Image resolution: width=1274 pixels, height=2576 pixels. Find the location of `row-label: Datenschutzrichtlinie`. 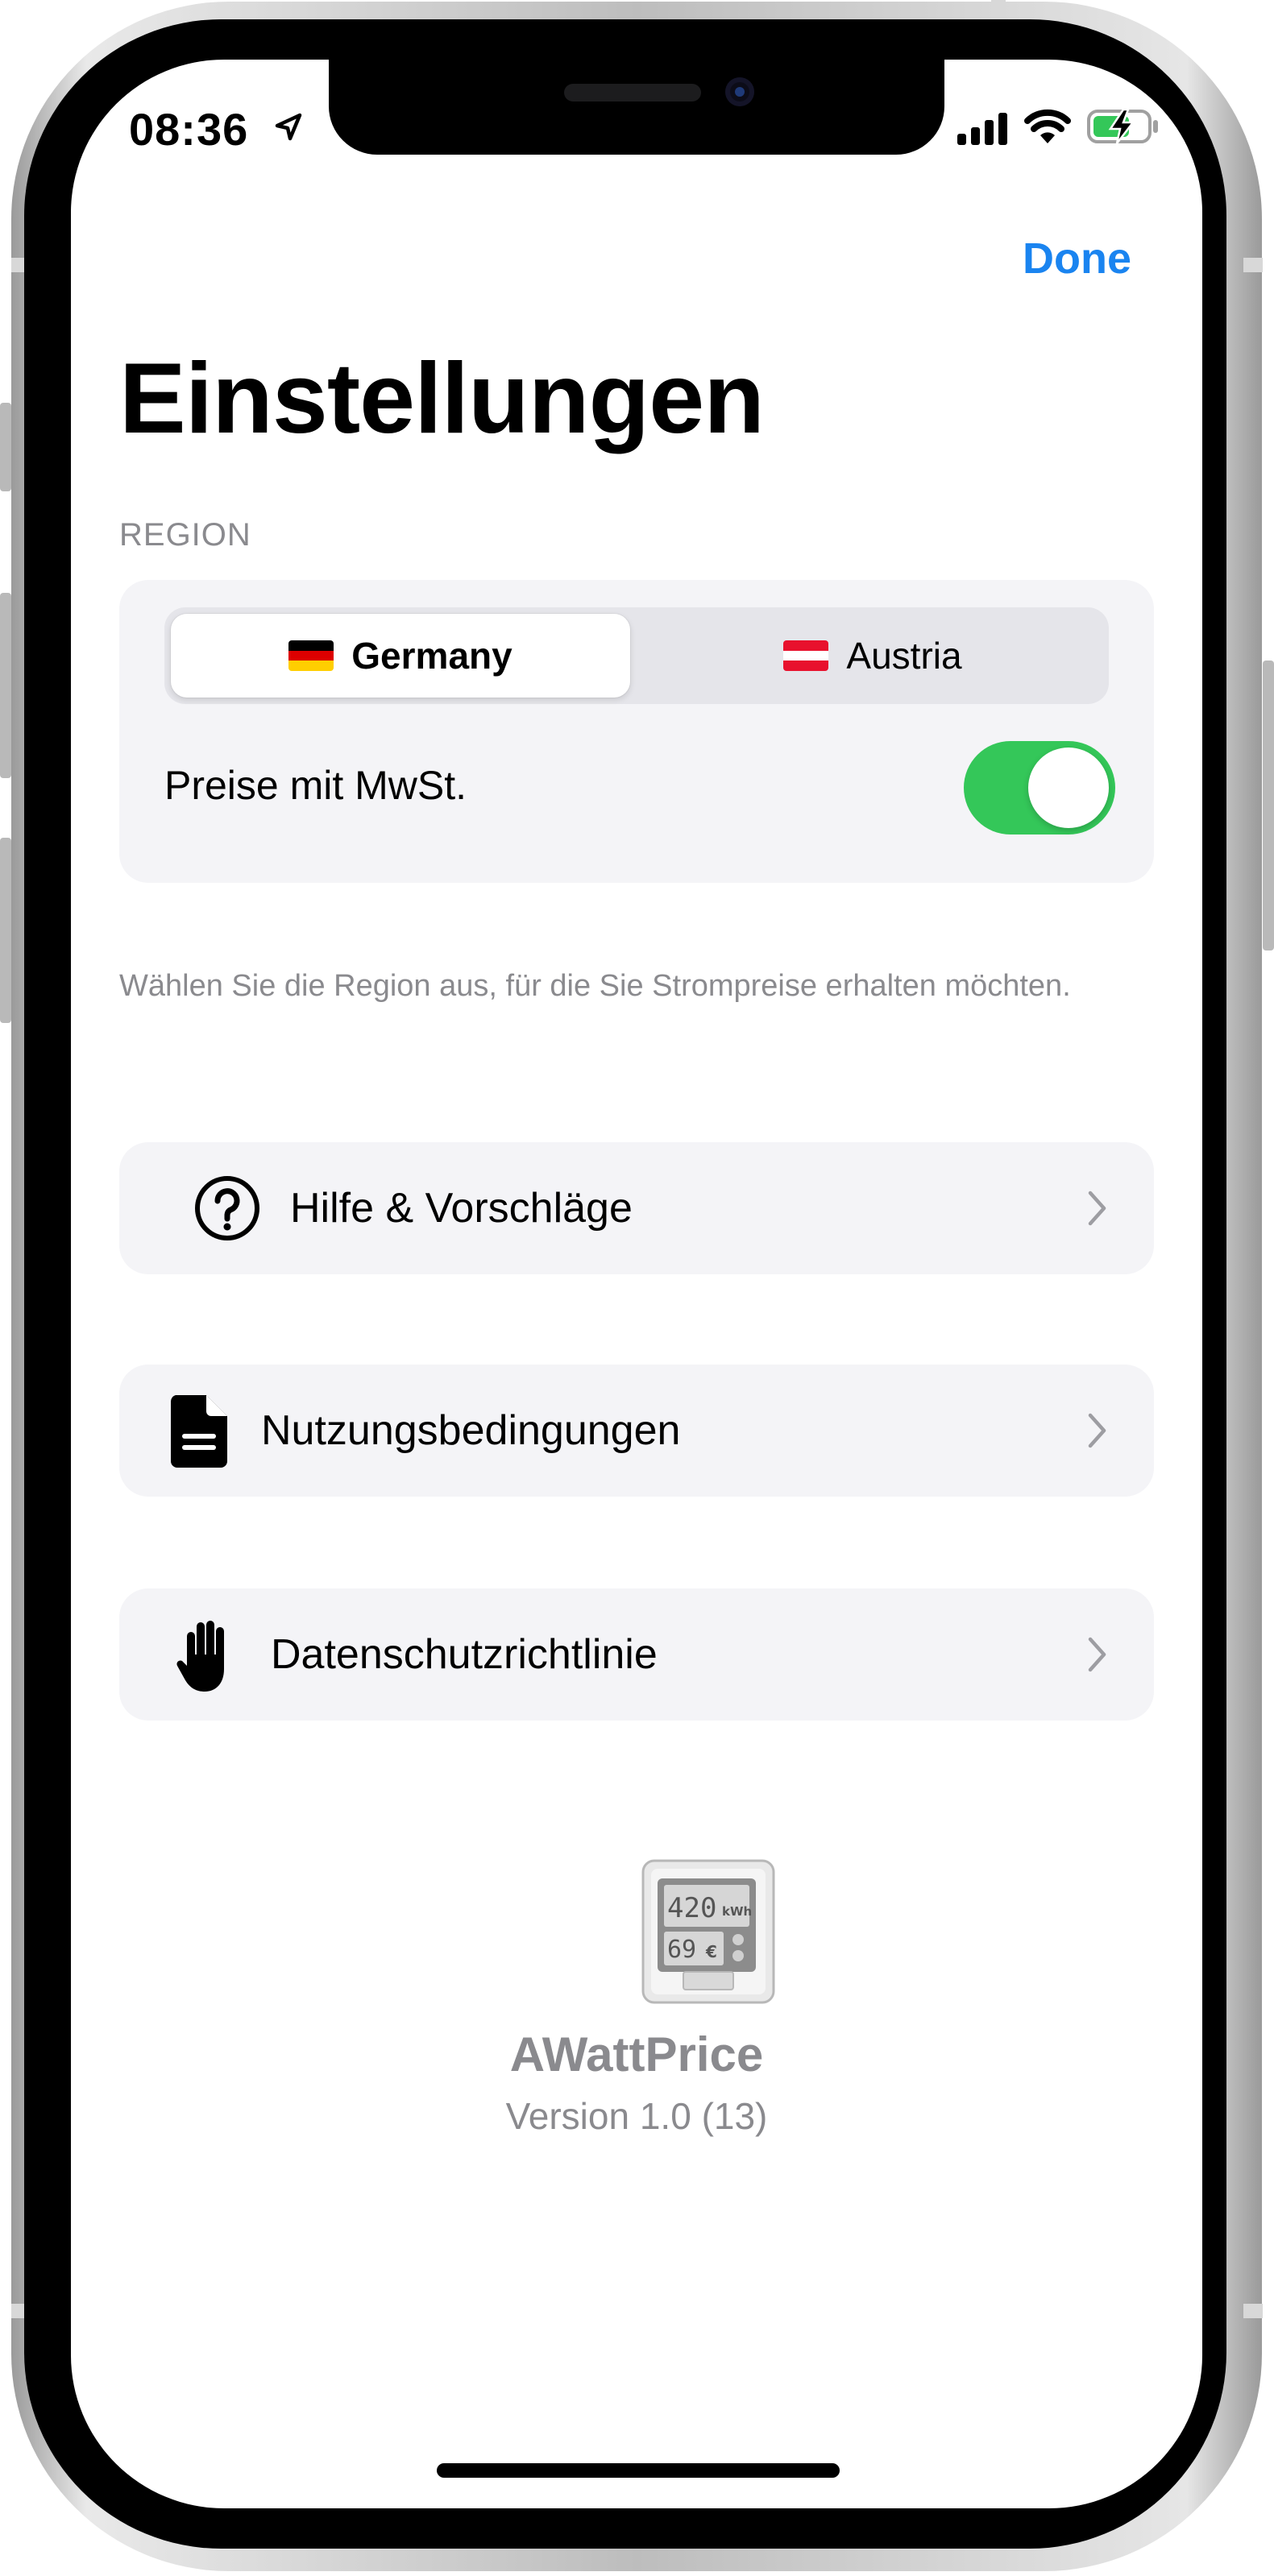

row-label: Datenschutzrichtlinie is located at coordinates (464, 1654).